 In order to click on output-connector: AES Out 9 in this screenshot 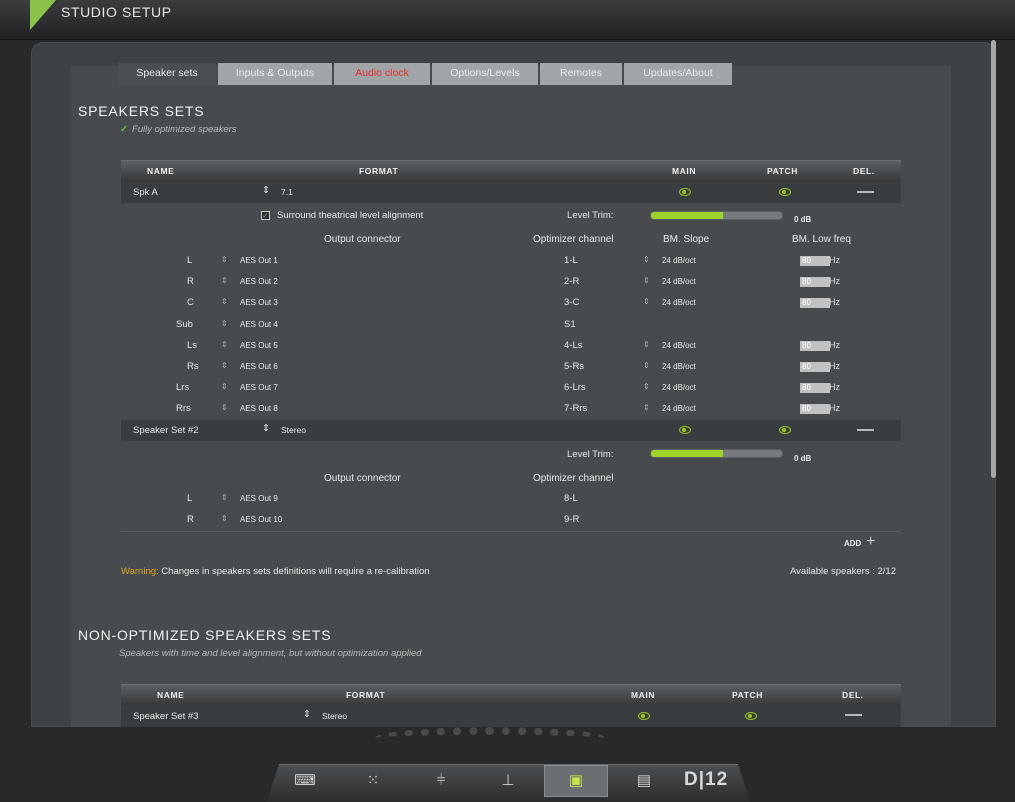, I will do `click(259, 498)`.